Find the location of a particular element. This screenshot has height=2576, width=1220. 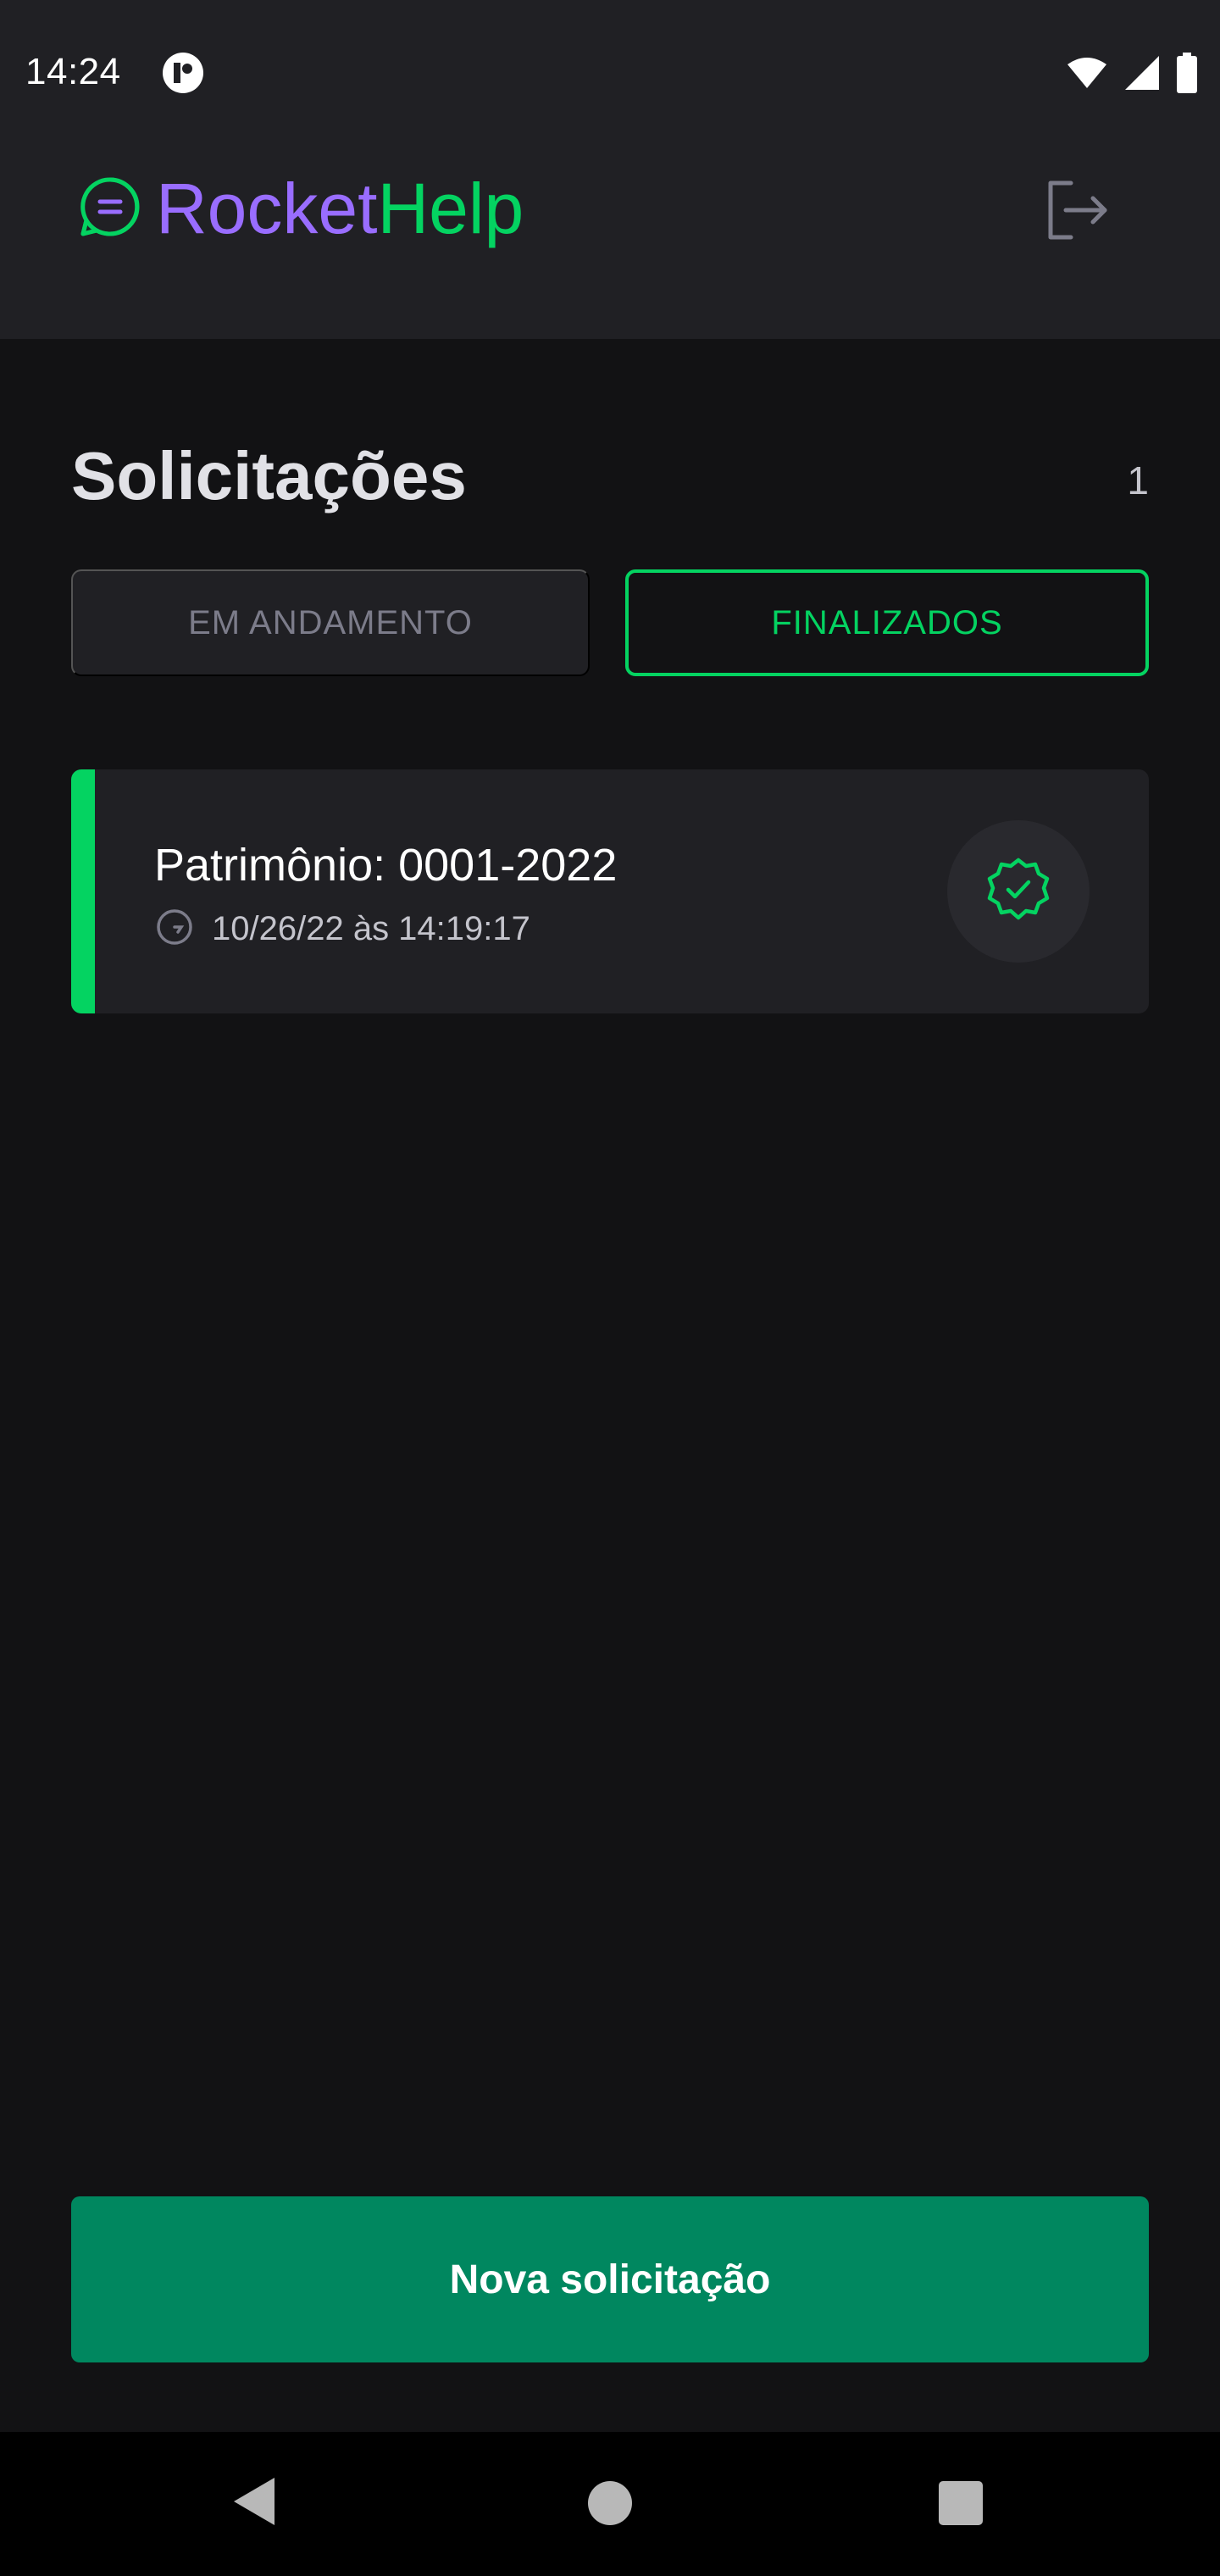

wifi-icon is located at coordinates (1087, 75).